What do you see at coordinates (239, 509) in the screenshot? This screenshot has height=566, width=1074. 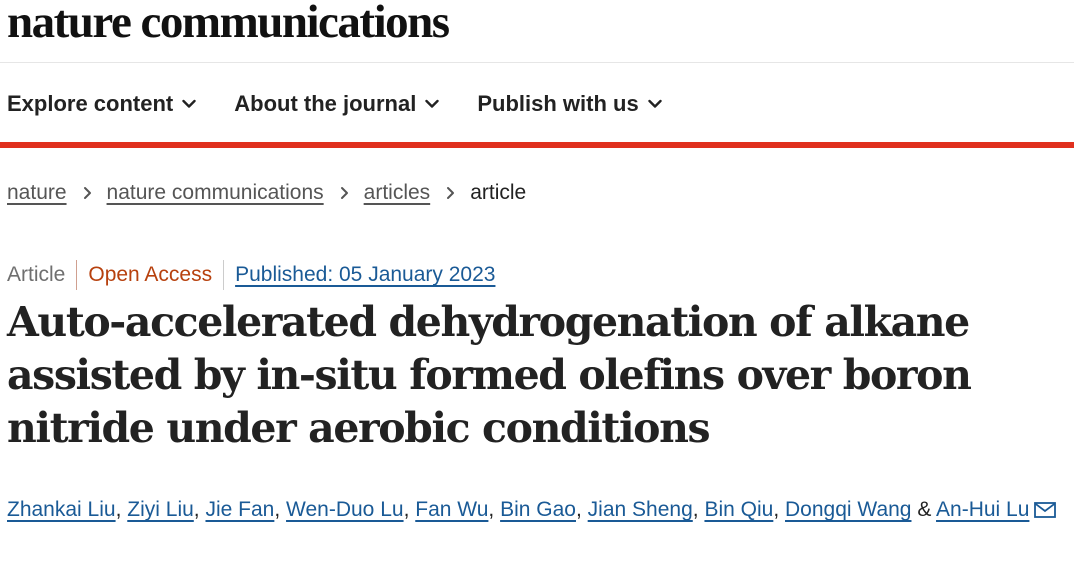 I see `author-link: Jie Fan` at bounding box center [239, 509].